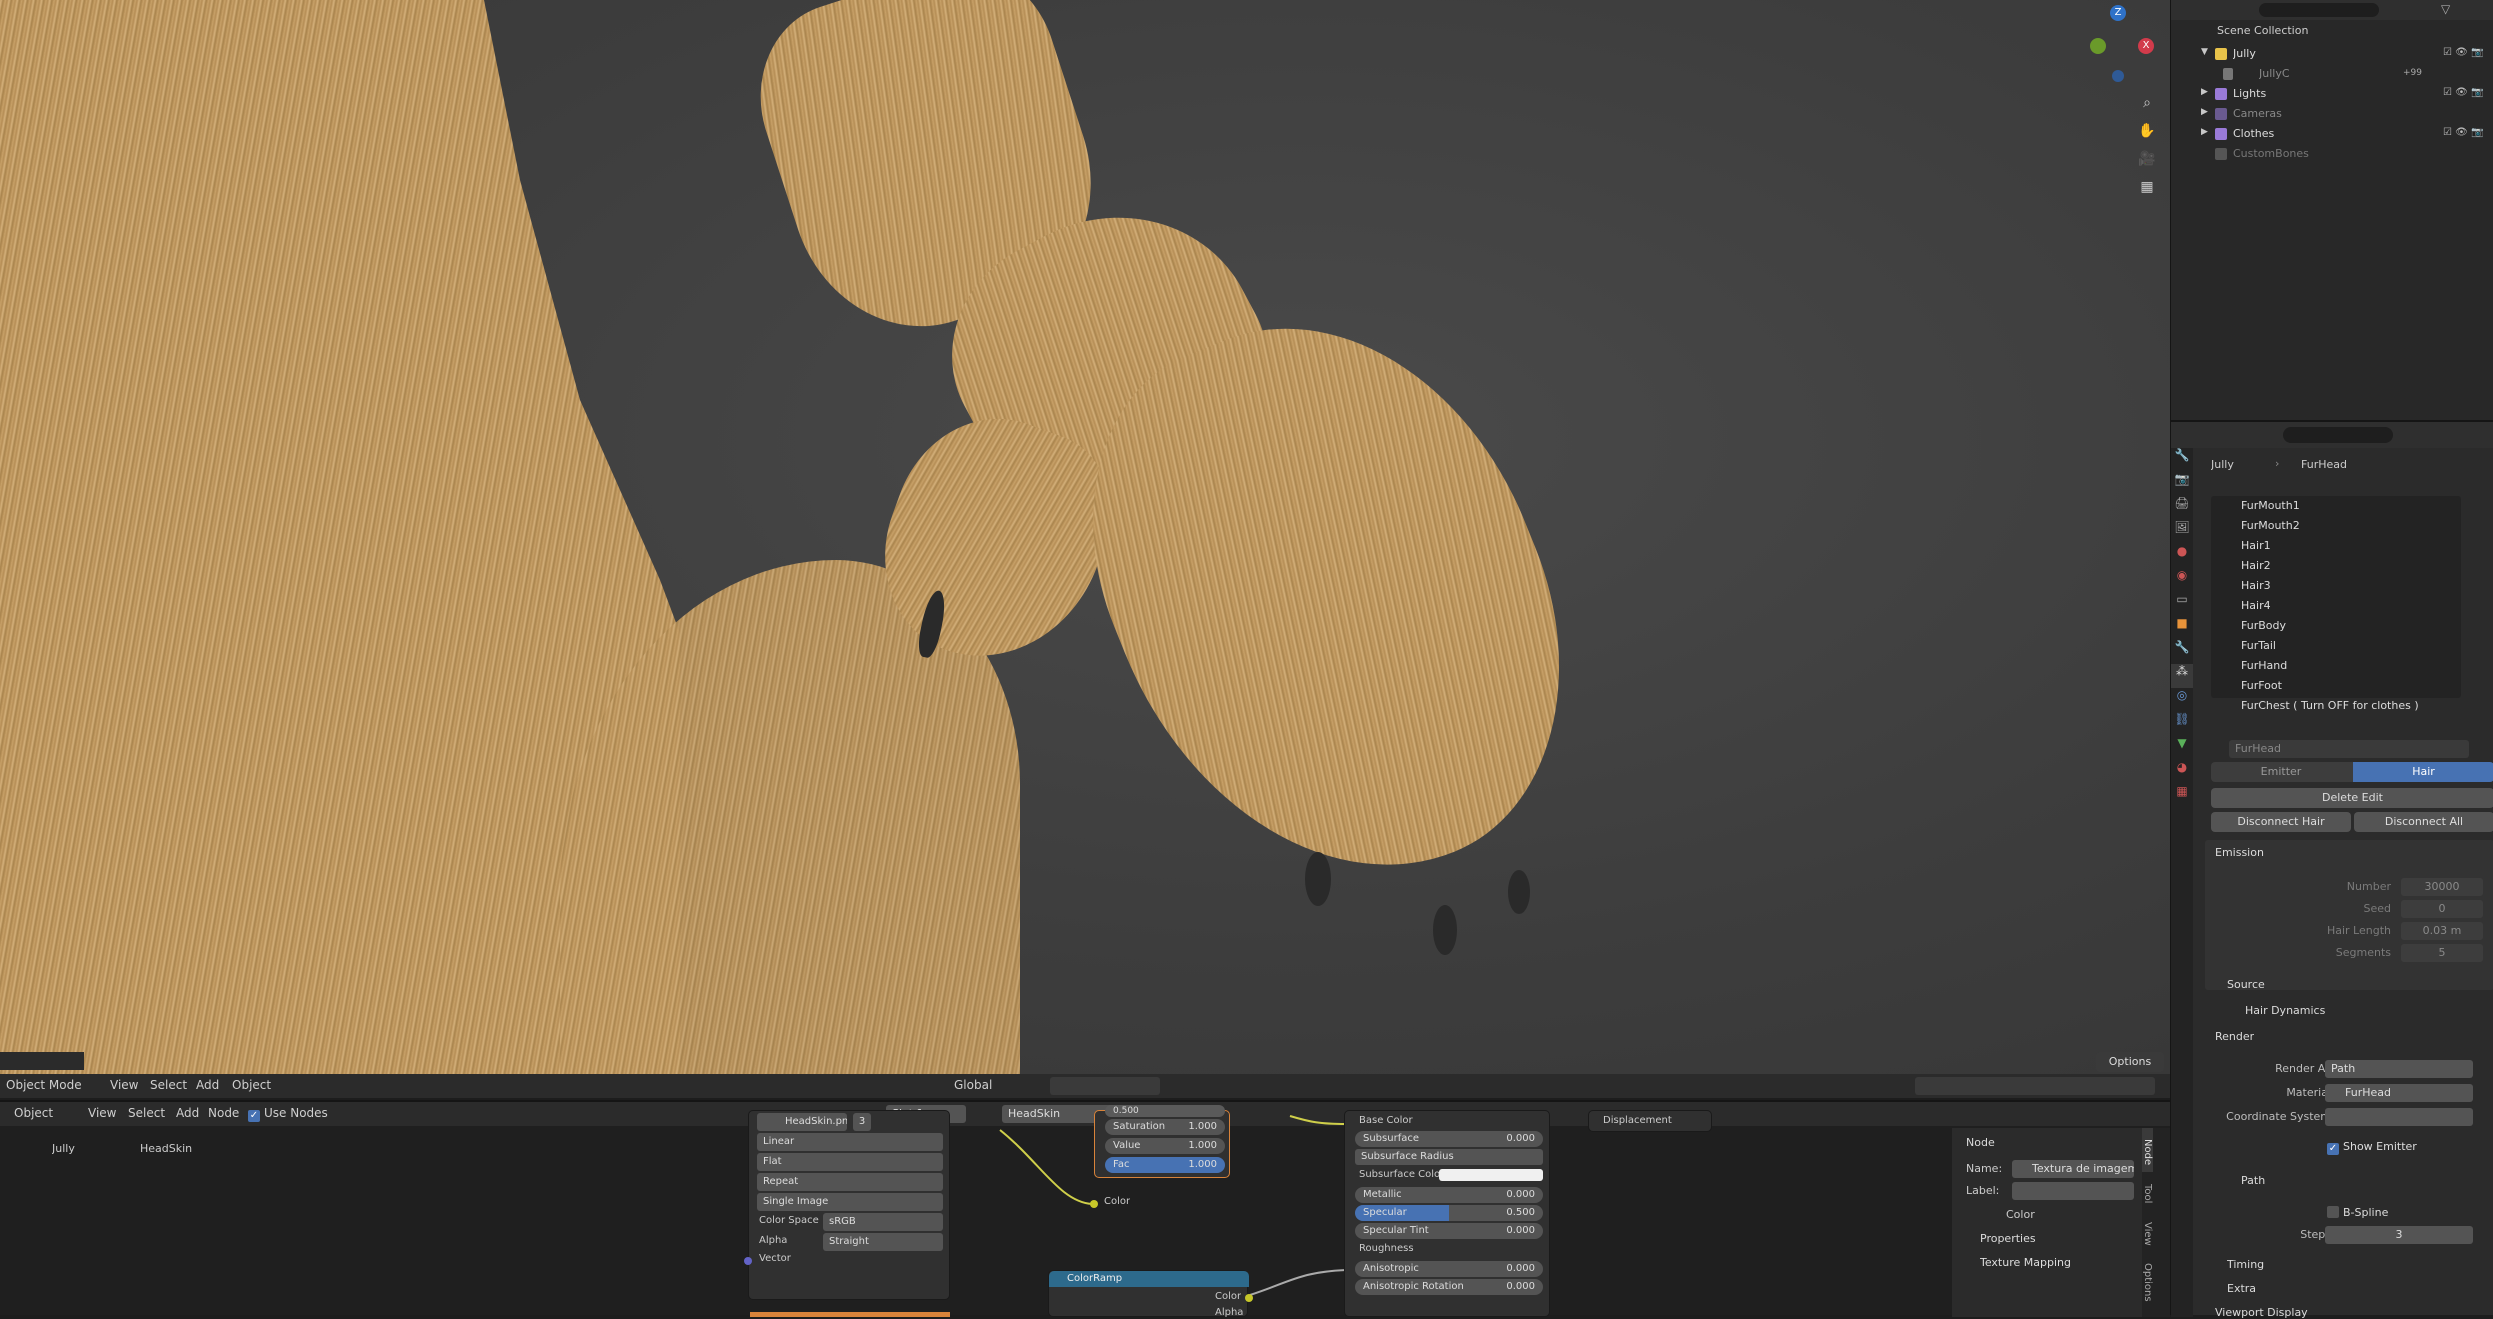 This screenshot has width=2493, height=1319. I want to click on subsurface-color-swatch, so click(1491, 1175).